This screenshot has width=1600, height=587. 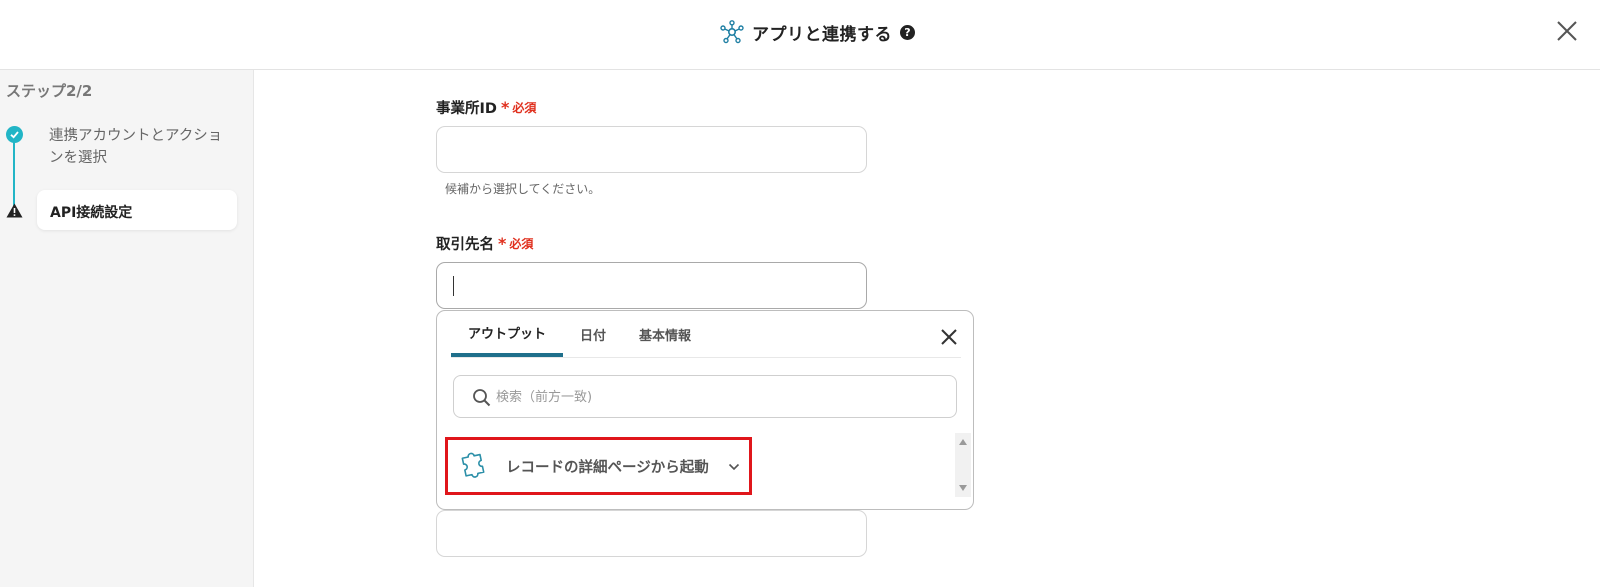 I want to click on search-input, so click(x=716, y=397).